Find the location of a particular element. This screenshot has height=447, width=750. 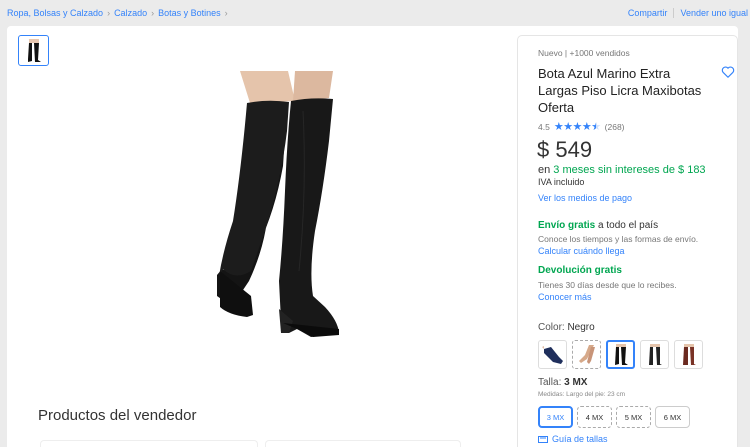

condition-sold-count: Nuevo | +1000 vendidos is located at coordinates (584, 53).